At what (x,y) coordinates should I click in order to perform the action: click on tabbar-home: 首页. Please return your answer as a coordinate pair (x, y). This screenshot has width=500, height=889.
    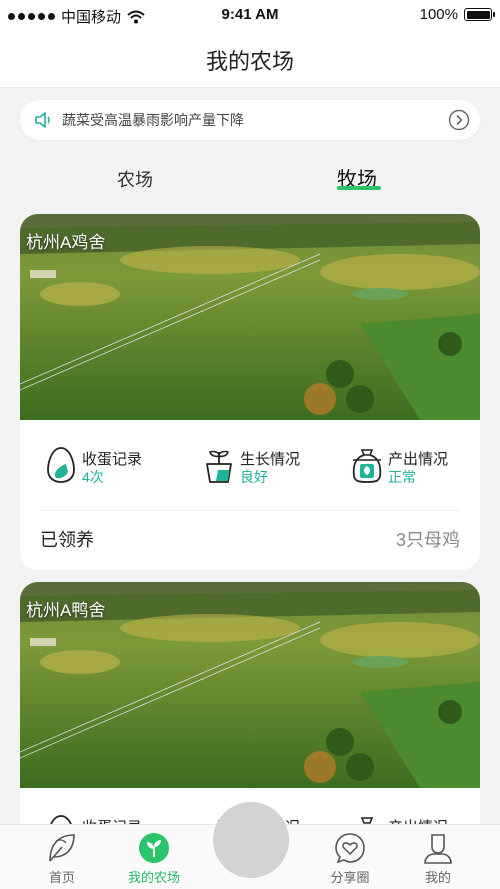
    Looking at the image, I should click on (62, 858).